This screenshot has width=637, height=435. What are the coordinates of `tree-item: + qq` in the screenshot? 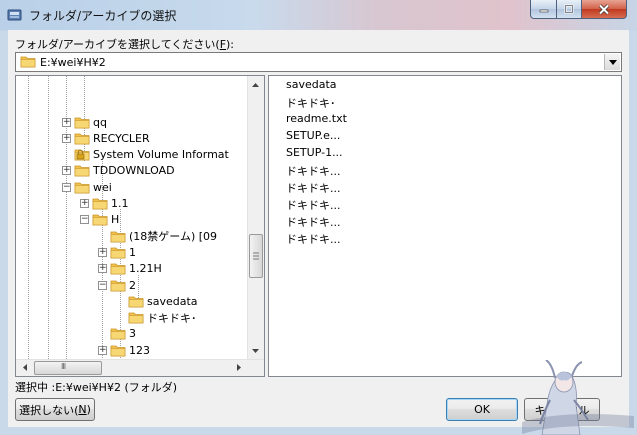 It's located at (84, 122).